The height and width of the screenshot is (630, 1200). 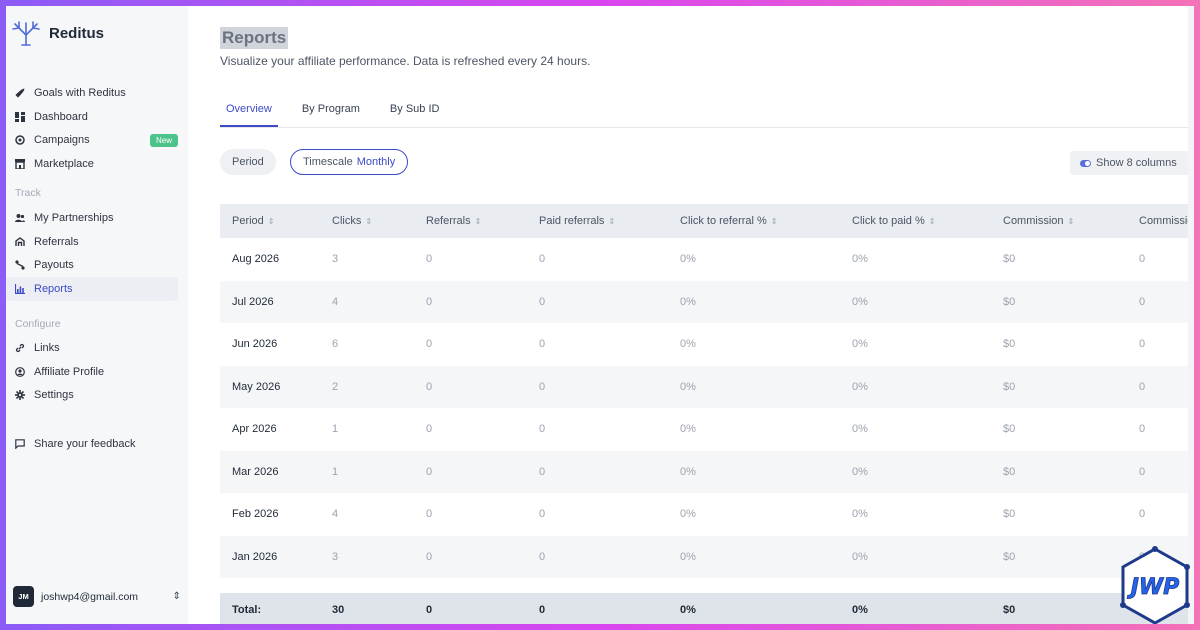 What do you see at coordinates (331, 112) in the screenshot?
I see `tab-by-program: By Program` at bounding box center [331, 112].